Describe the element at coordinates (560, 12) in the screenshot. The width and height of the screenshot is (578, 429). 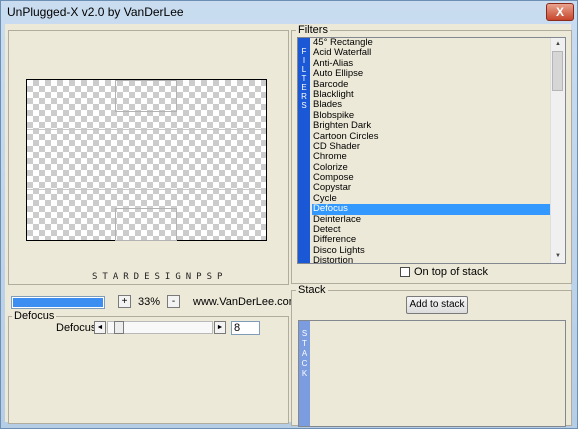
I see `close-button: X` at that location.